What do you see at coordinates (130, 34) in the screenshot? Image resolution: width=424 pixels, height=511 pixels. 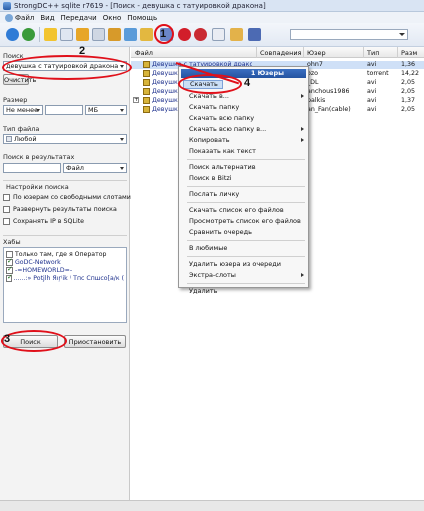 I see `upload-icon` at bounding box center [130, 34].